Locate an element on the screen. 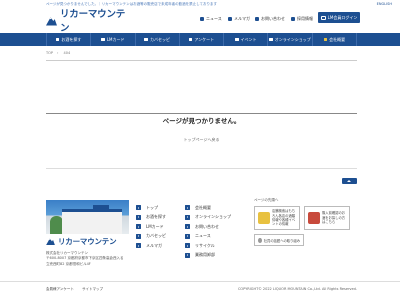 The height and width of the screenshot is (300, 400). footer-link-label: 会社概要 is located at coordinates (203, 207).